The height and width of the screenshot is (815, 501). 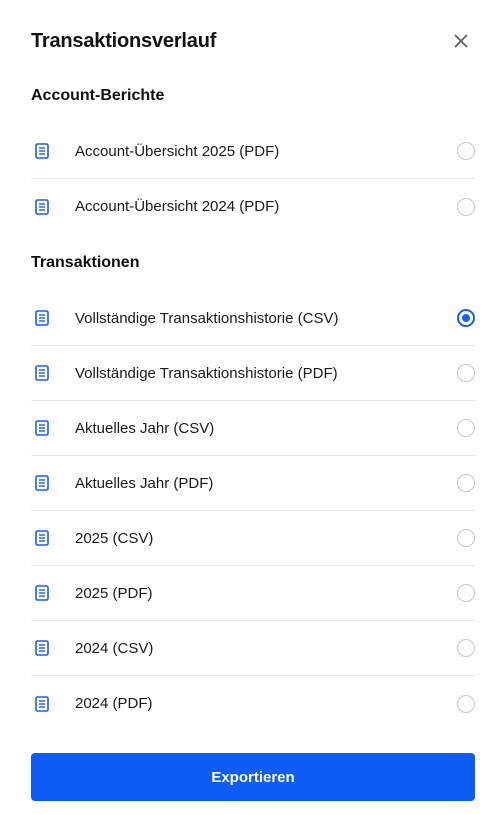 What do you see at coordinates (253, 593) in the screenshot?
I see `list-item: 2025 (PDF)` at bounding box center [253, 593].